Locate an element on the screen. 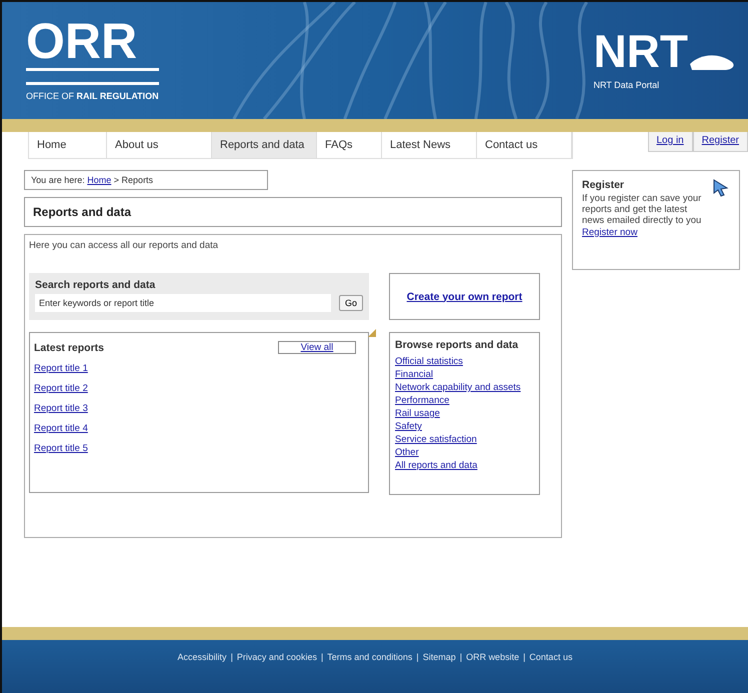 This screenshot has width=748, height=693. category-link: Service satisfaction is located at coordinates (436, 439).